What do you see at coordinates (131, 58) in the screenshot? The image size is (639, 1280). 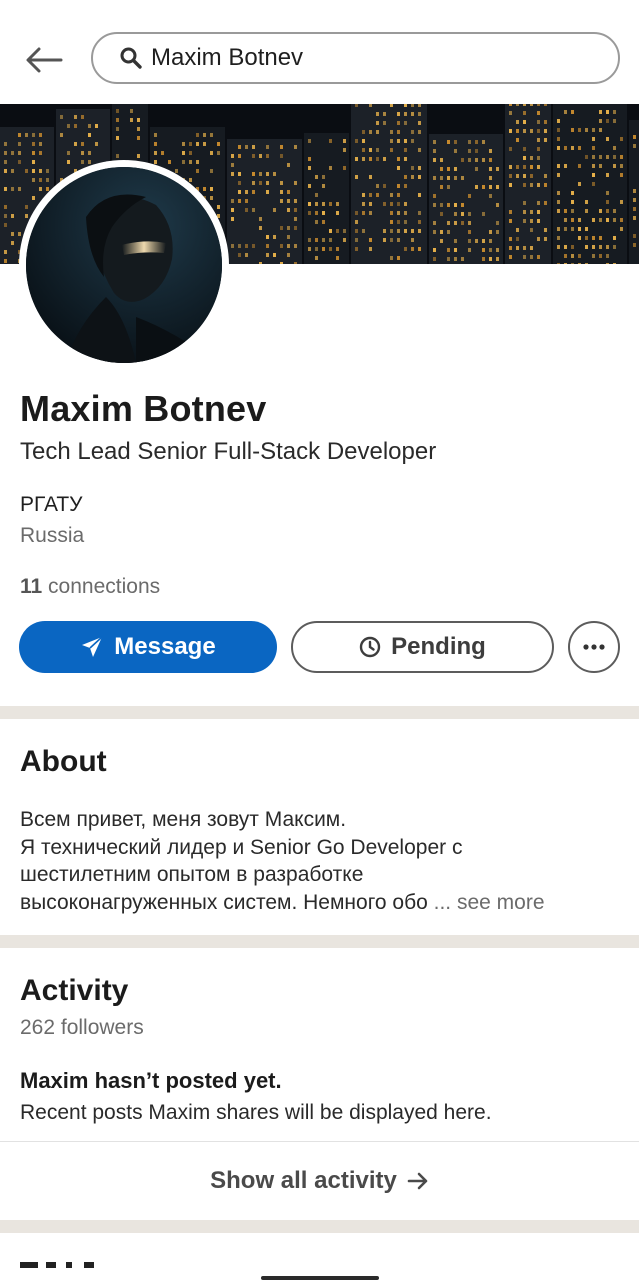 I see `search-icon` at bounding box center [131, 58].